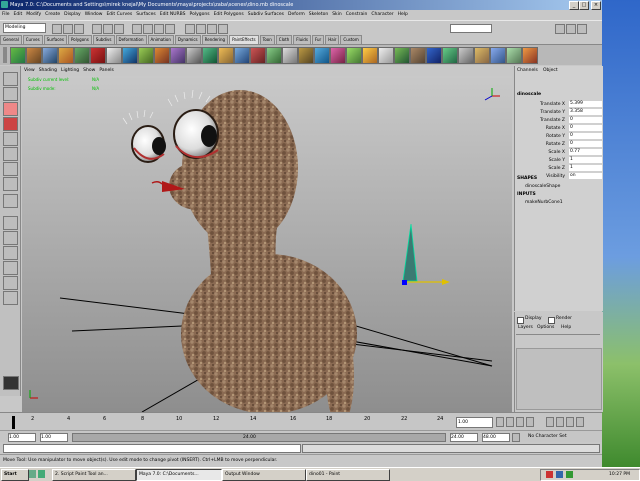 Image resolution: width=640 pixels, height=481 pixels. Describe the element at coordinates (302, 39) in the screenshot. I see `tab-fluids: Fluids` at that location.